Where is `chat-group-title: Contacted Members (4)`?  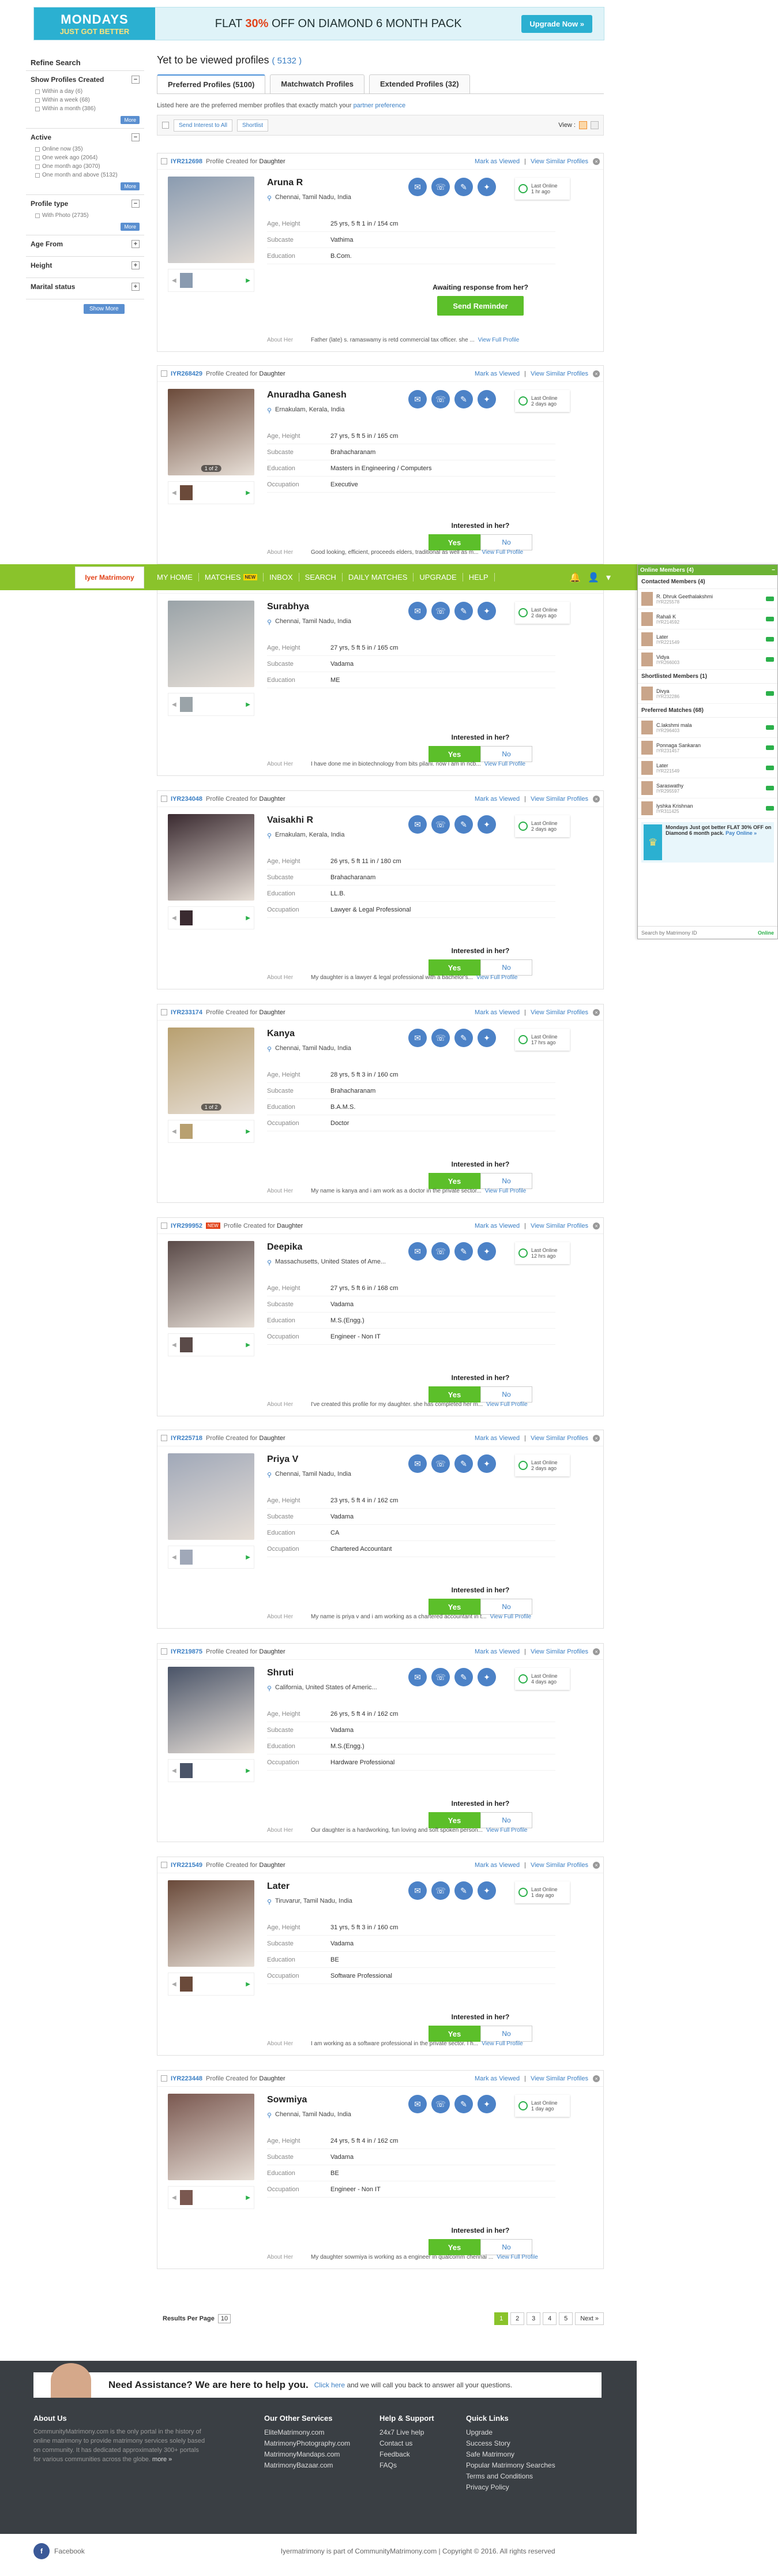 chat-group-title: Contacted Members (4) is located at coordinates (707, 582).